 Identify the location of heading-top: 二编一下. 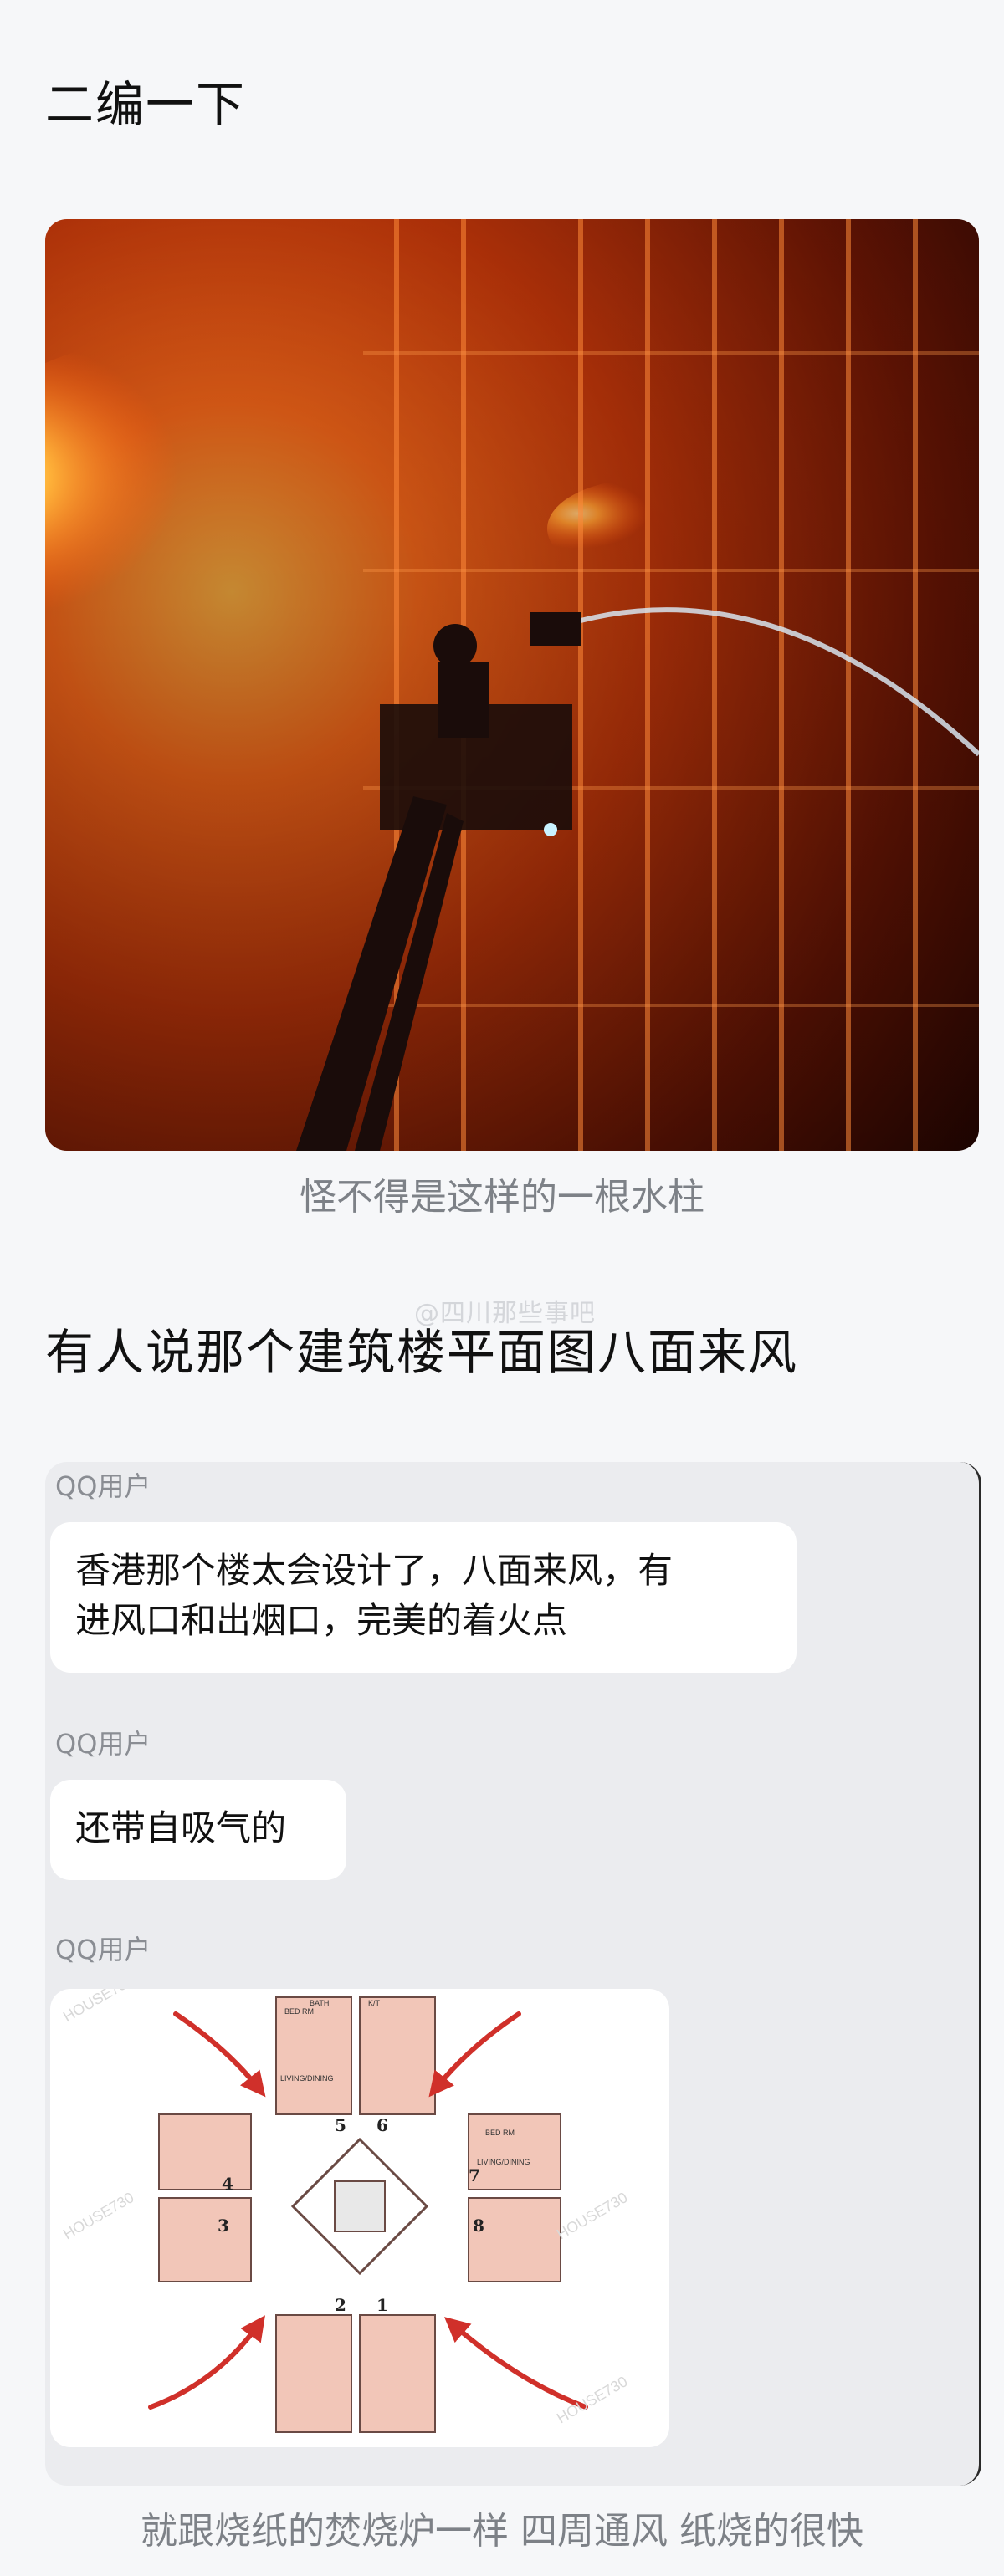
(146, 104).